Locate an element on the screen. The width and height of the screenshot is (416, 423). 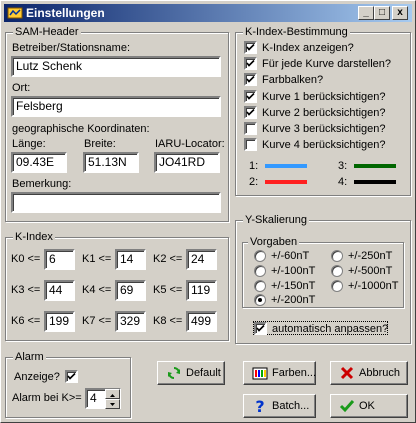
width-label: Breite: is located at coordinates (100, 144).